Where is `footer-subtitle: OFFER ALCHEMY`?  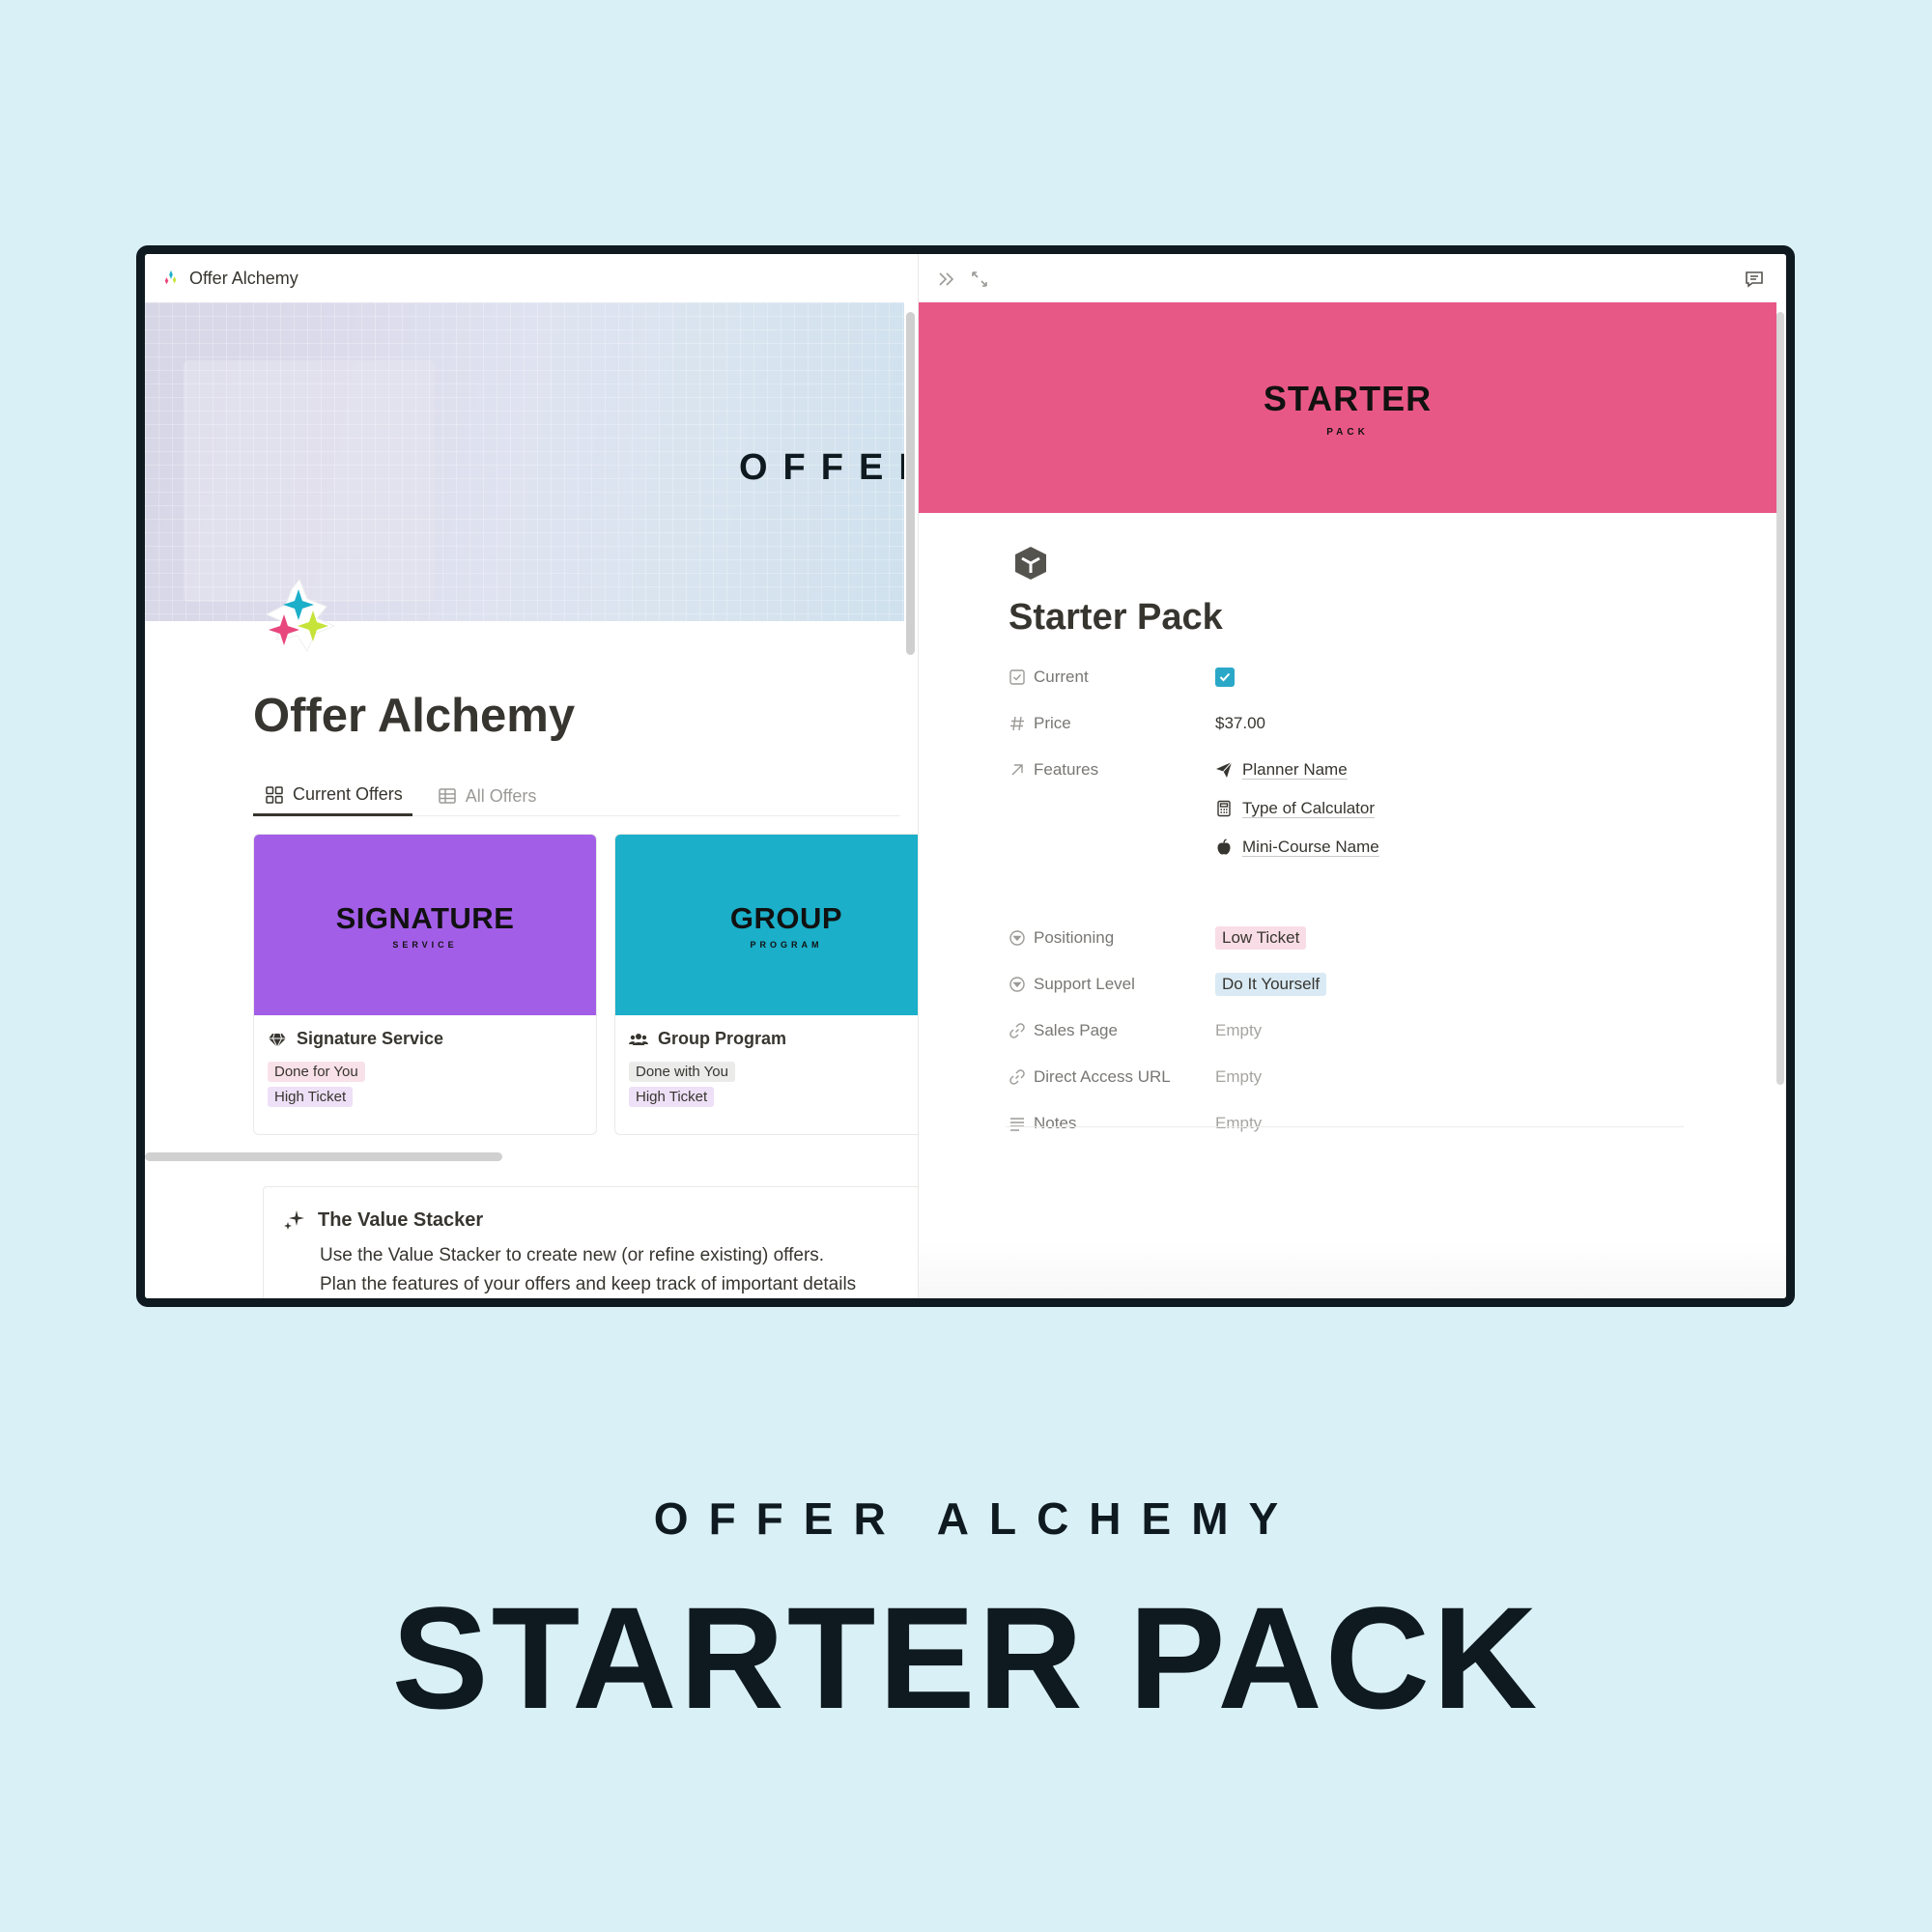
footer-subtitle: OFFER ALCHEMY is located at coordinates (976, 1518).